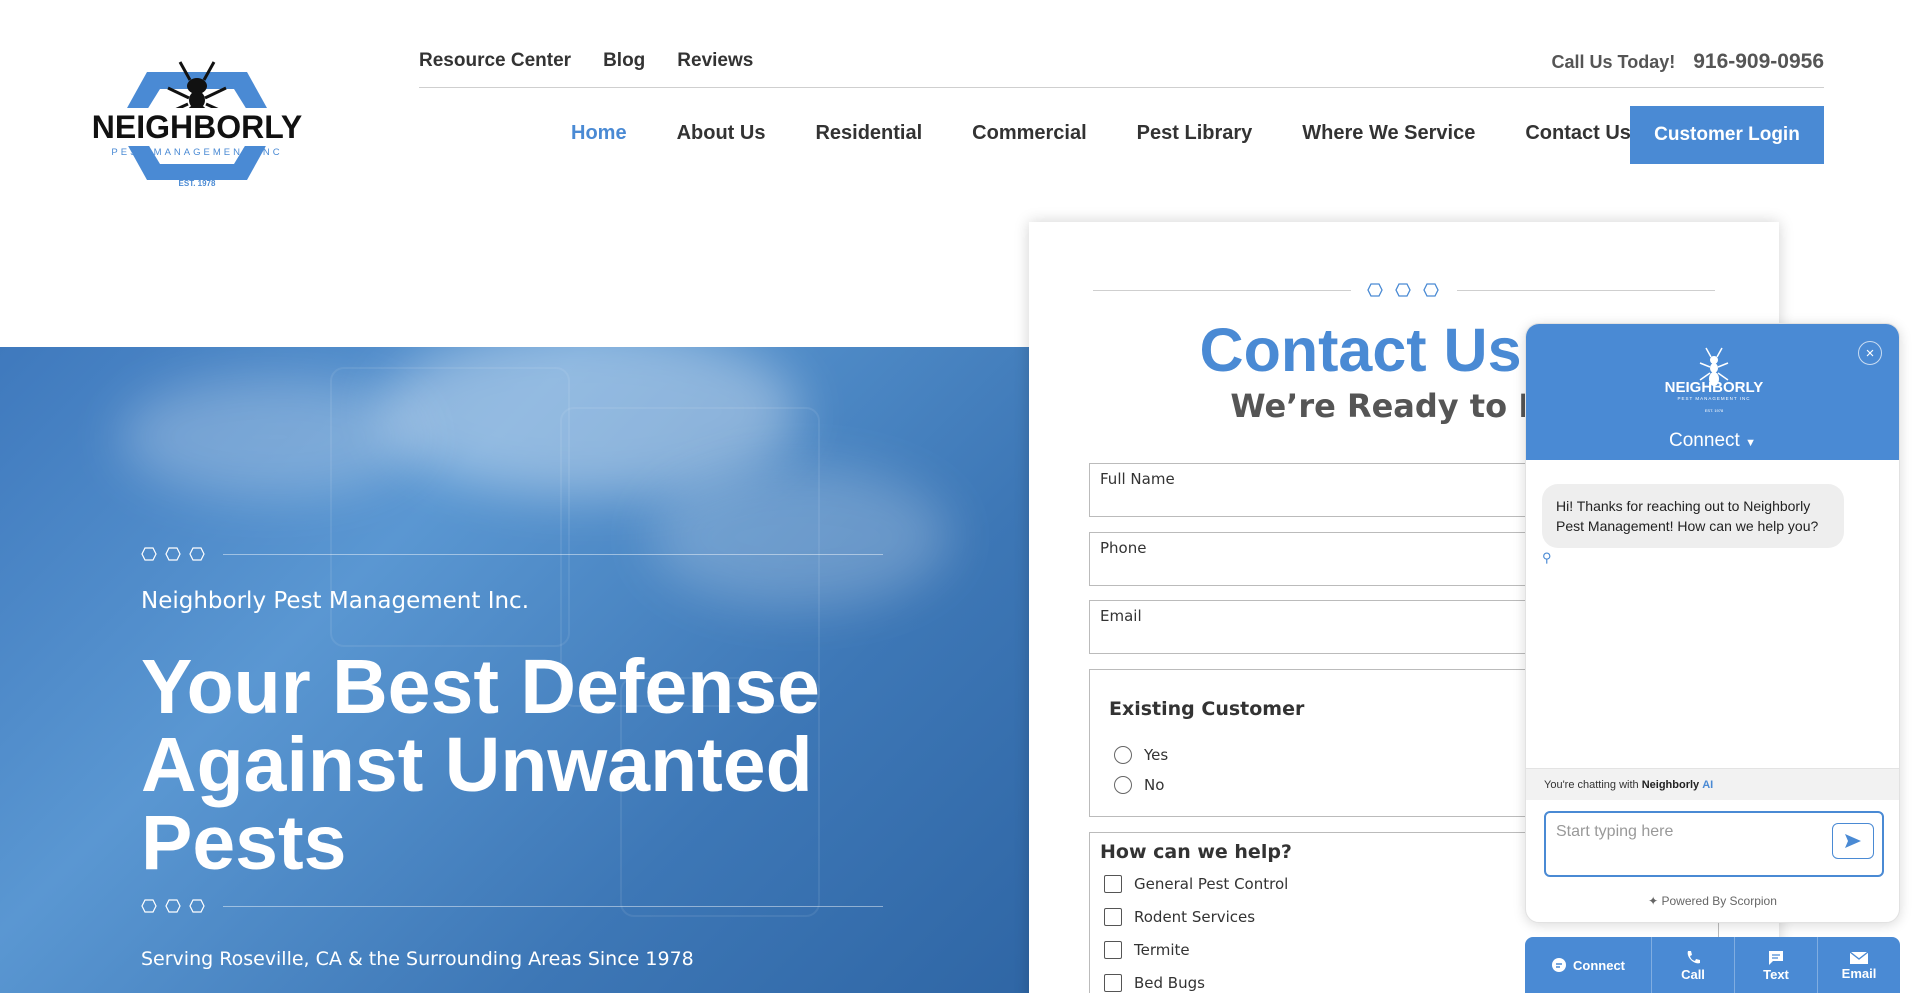 Image resolution: width=1920 pixels, height=993 pixels. What do you see at coordinates (1139, 785) in the screenshot?
I see `radio-no: No` at bounding box center [1139, 785].